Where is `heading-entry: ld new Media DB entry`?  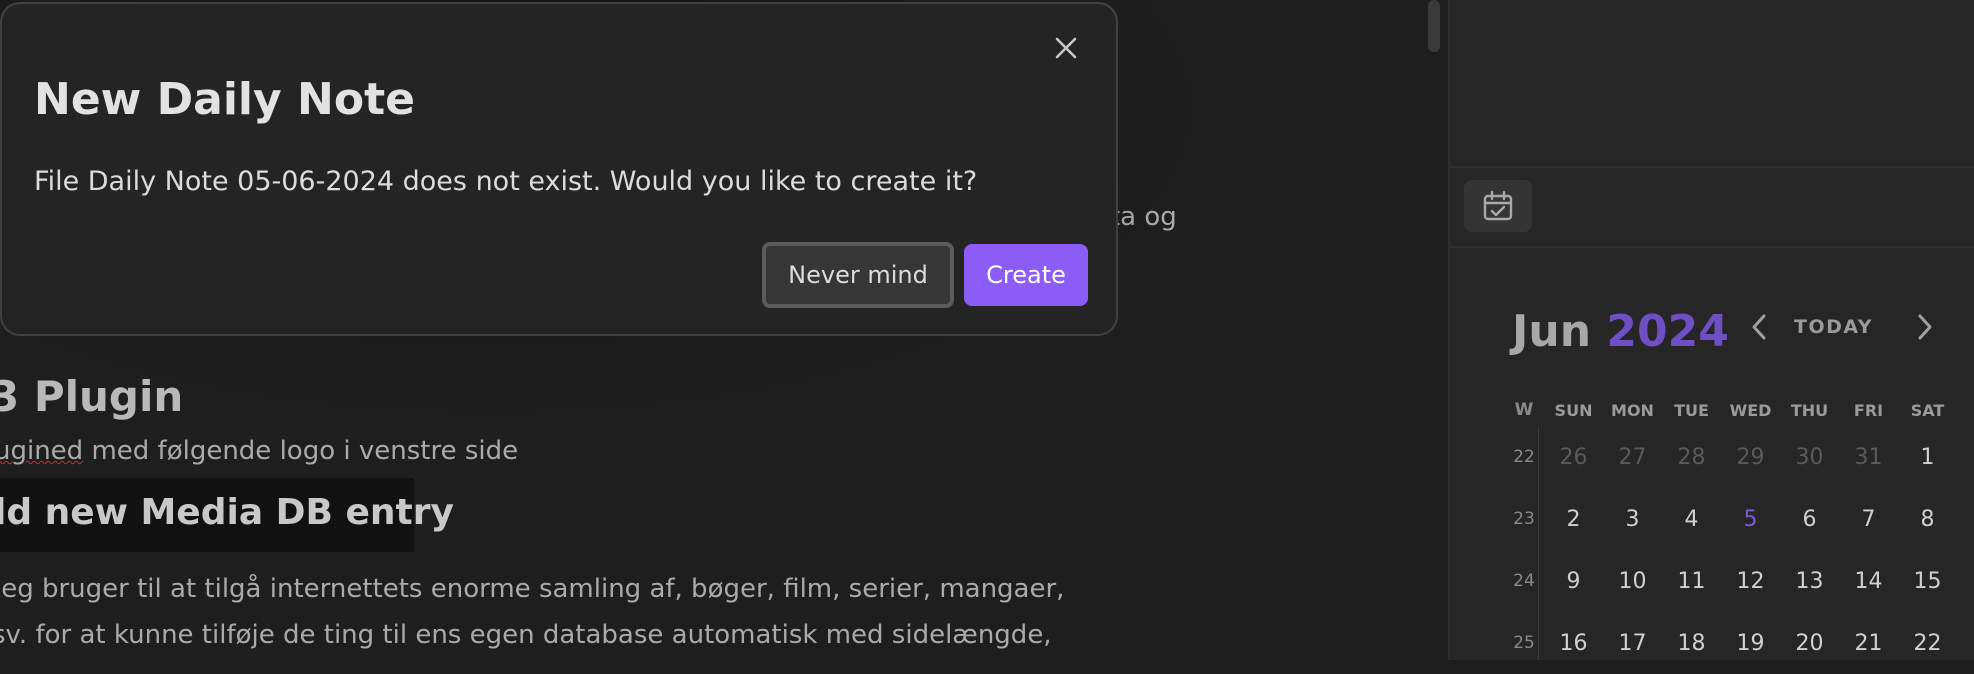 heading-entry: ld new Media DB entry is located at coordinates (227, 512).